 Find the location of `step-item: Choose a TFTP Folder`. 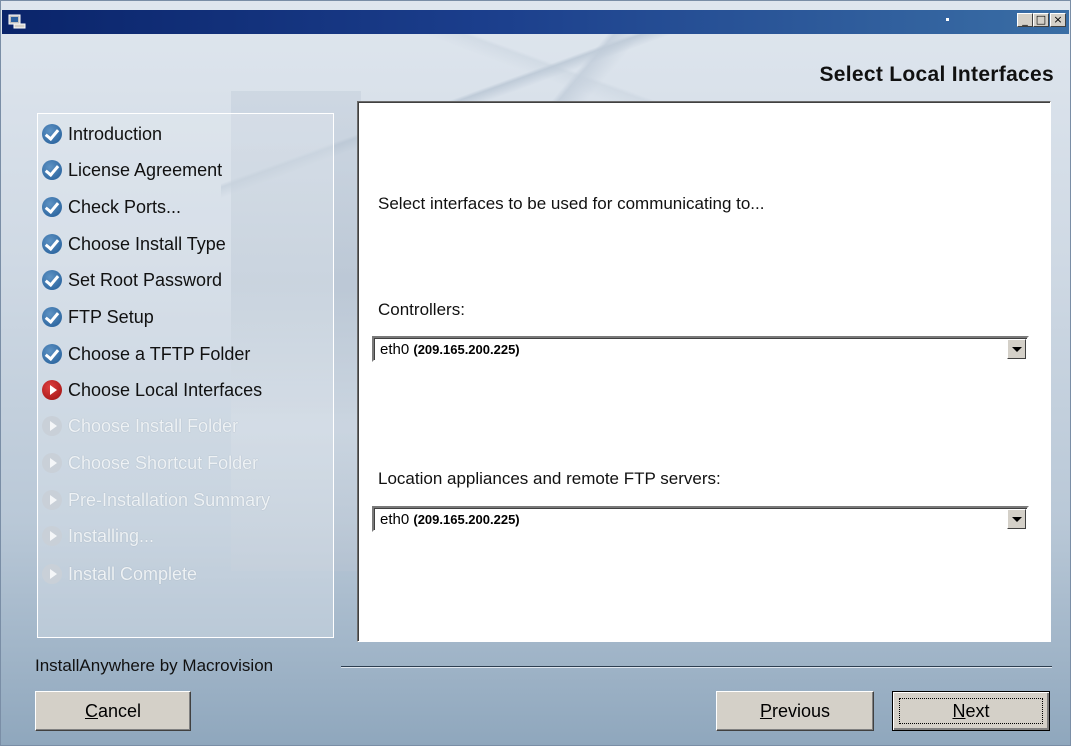

step-item: Choose a TFTP Folder is located at coordinates (146, 354).